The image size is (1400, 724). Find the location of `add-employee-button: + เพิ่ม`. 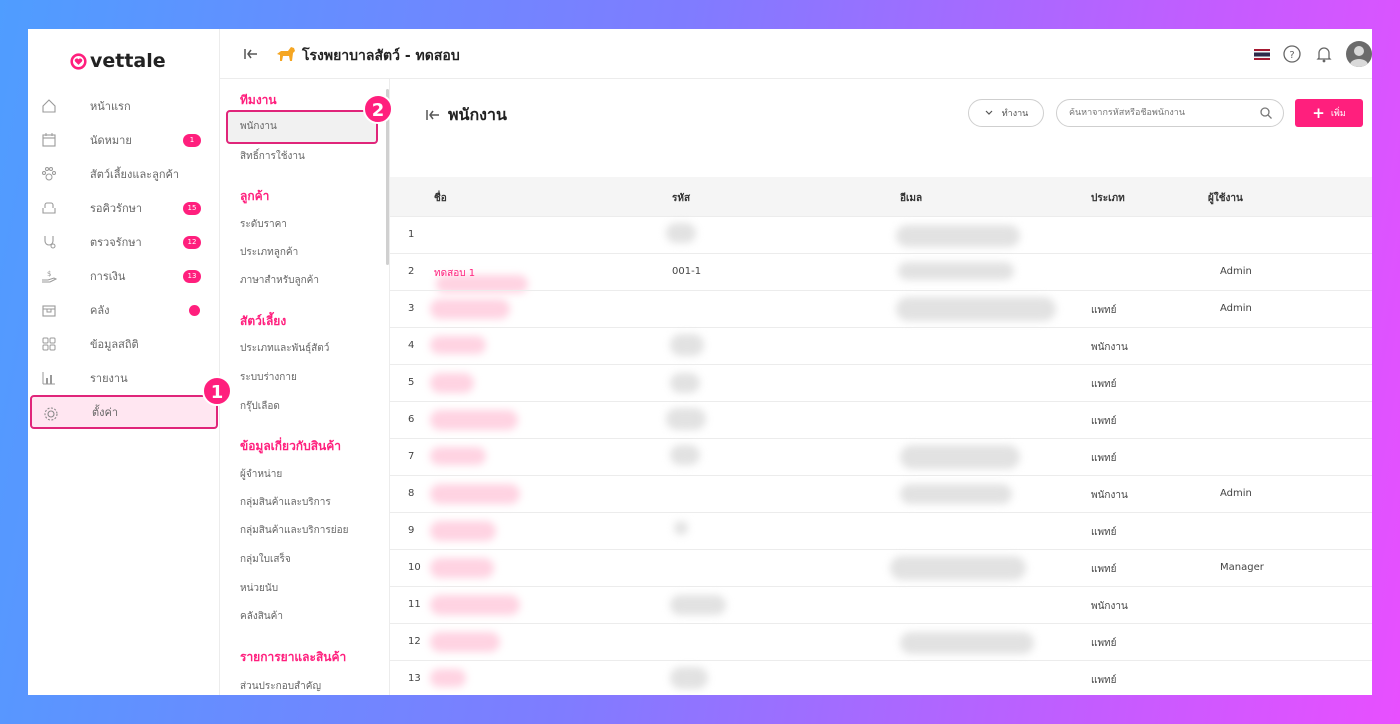

add-employee-button: + เพิ่ม is located at coordinates (1329, 113).